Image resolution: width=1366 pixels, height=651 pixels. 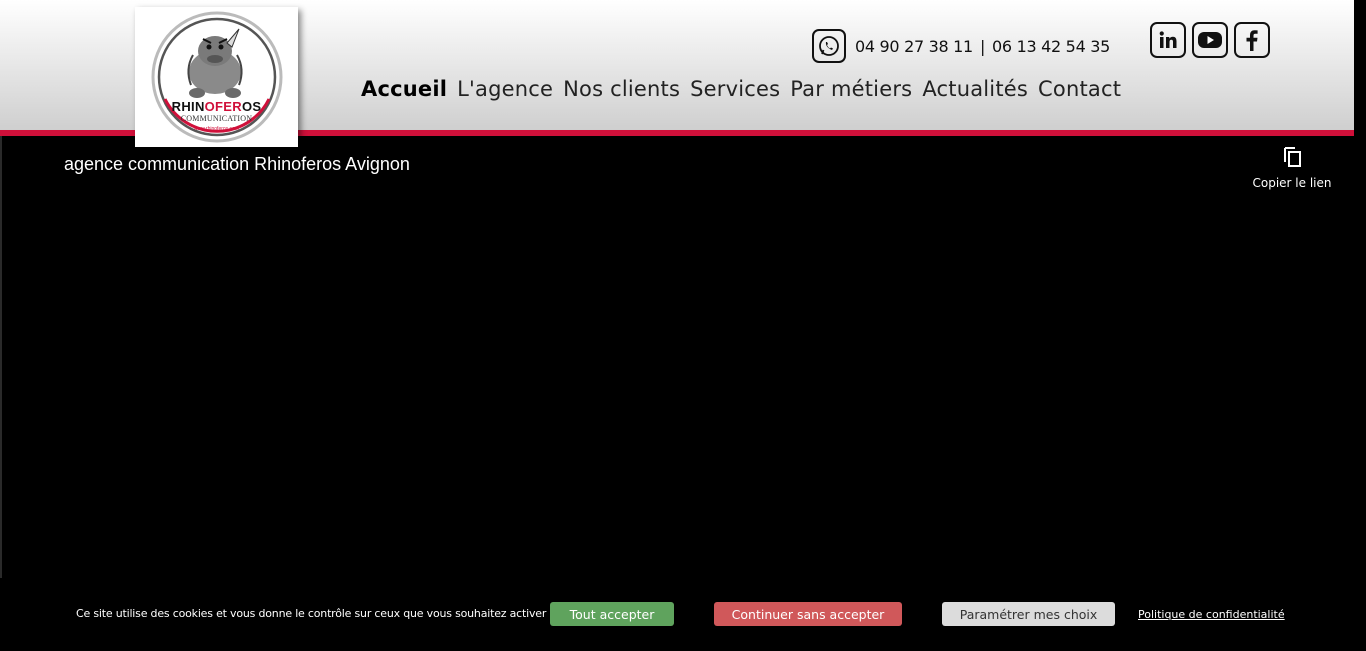 I want to click on facebook-icon, so click(x=1252, y=40).